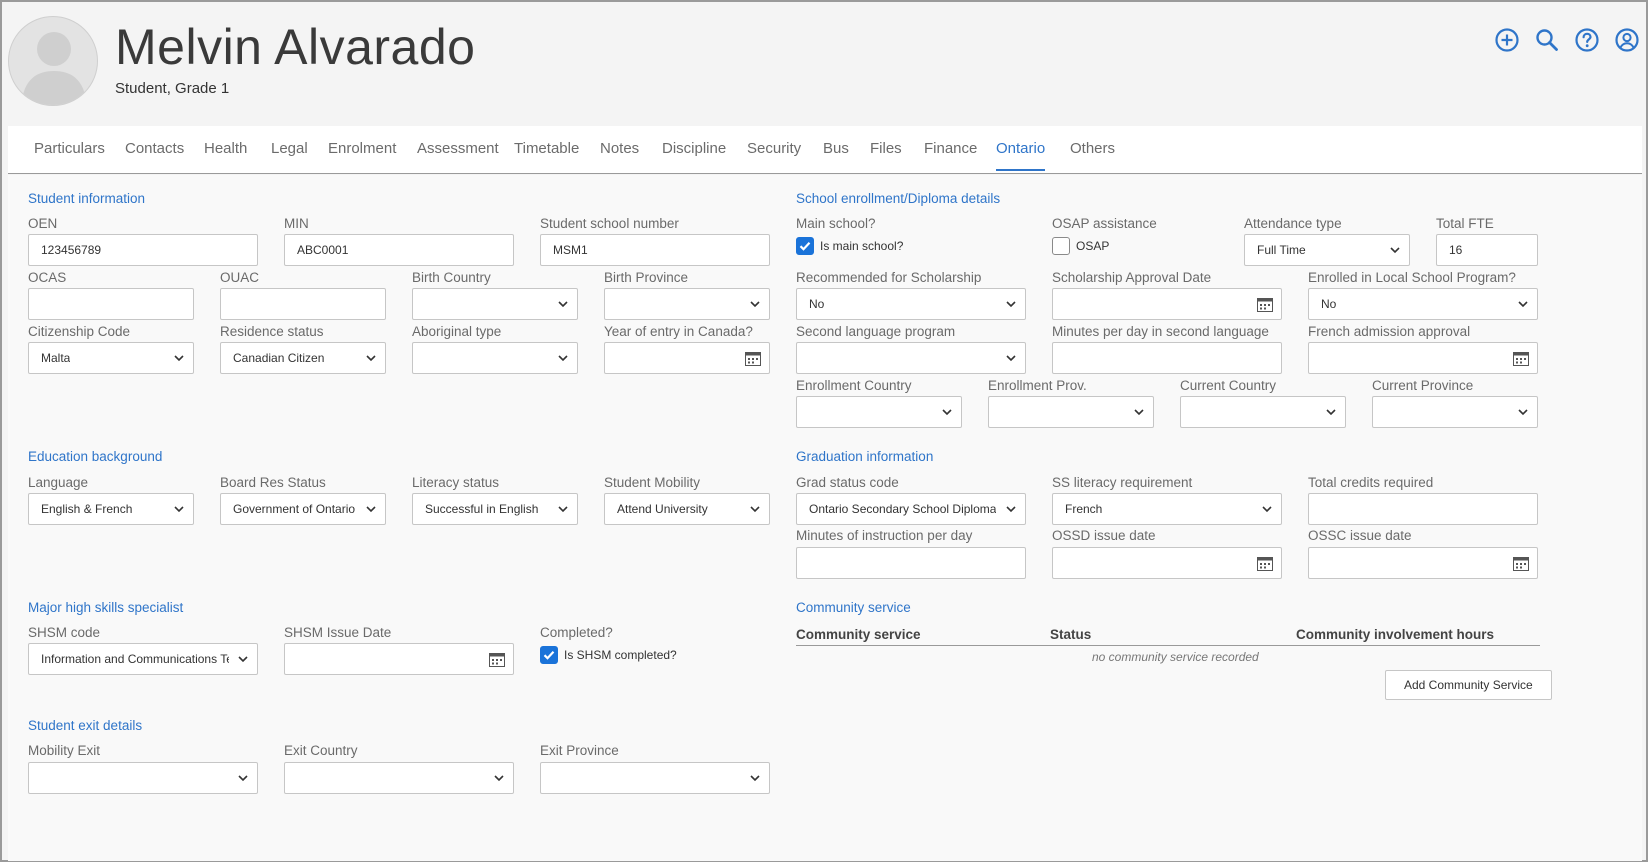  I want to click on french-admission-label: French admission approval, so click(1389, 331).